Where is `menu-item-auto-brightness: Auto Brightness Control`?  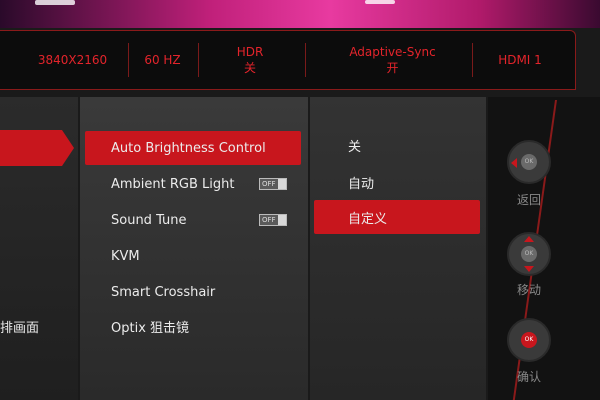 menu-item-auto-brightness: Auto Brightness Control is located at coordinates (193, 148).